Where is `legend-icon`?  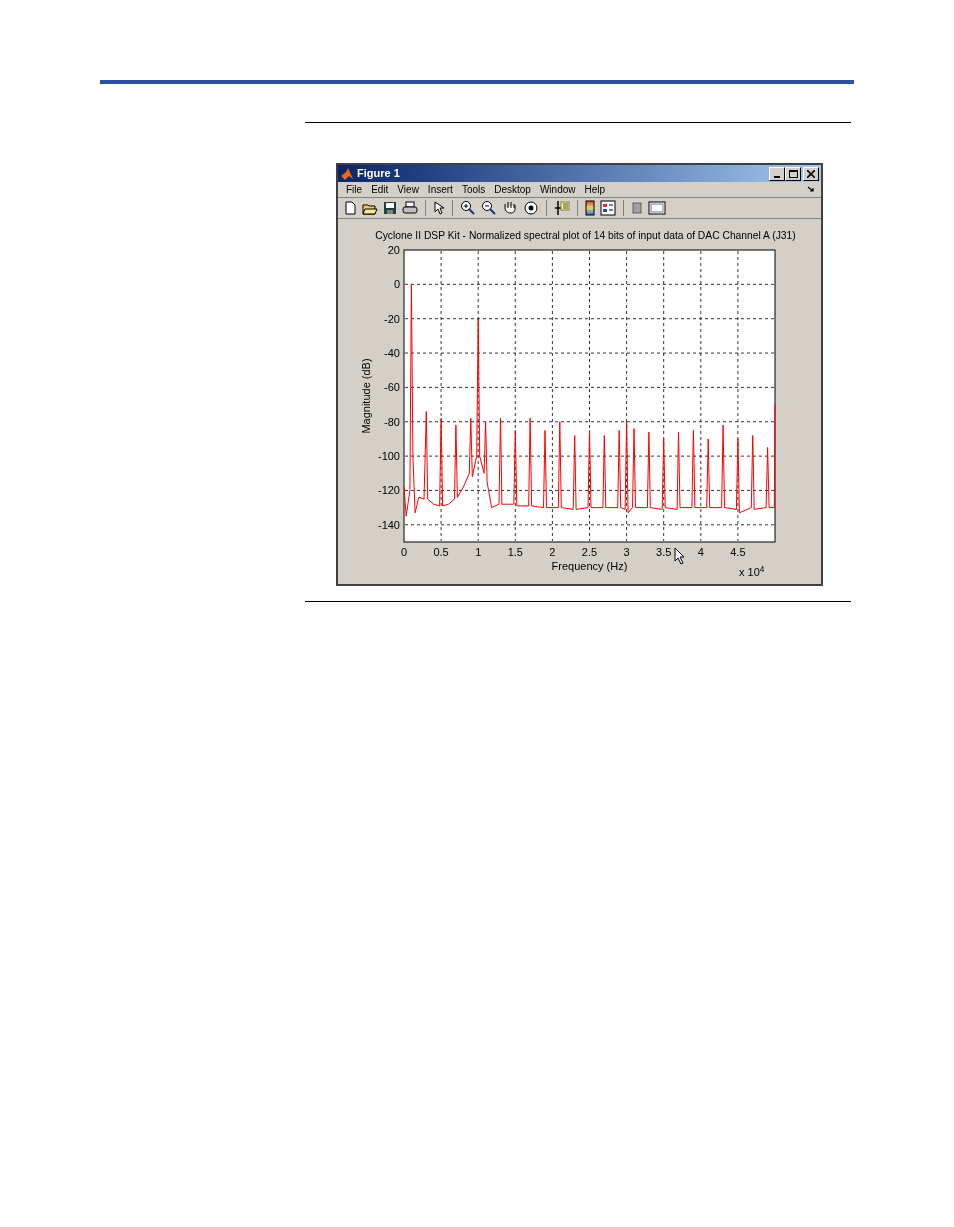 legend-icon is located at coordinates (608, 208).